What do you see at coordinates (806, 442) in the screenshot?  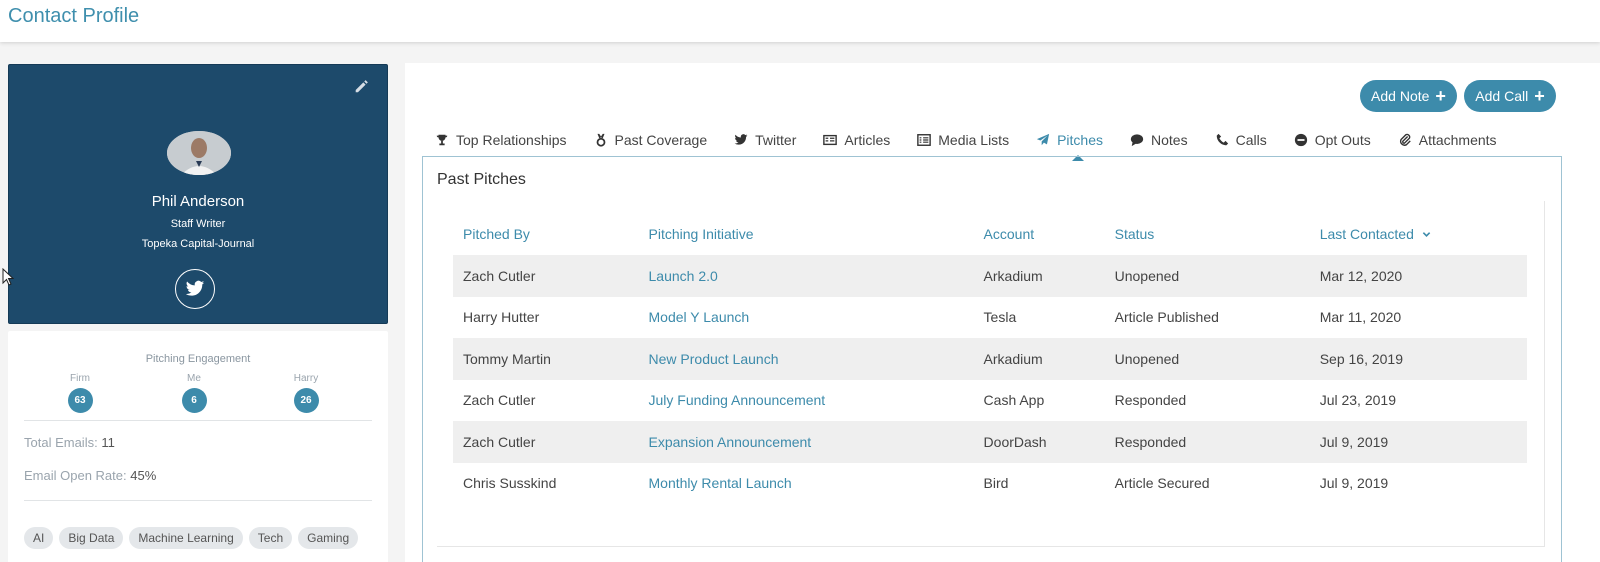 I see `cell-initiative-link: Expansion Announcement` at bounding box center [806, 442].